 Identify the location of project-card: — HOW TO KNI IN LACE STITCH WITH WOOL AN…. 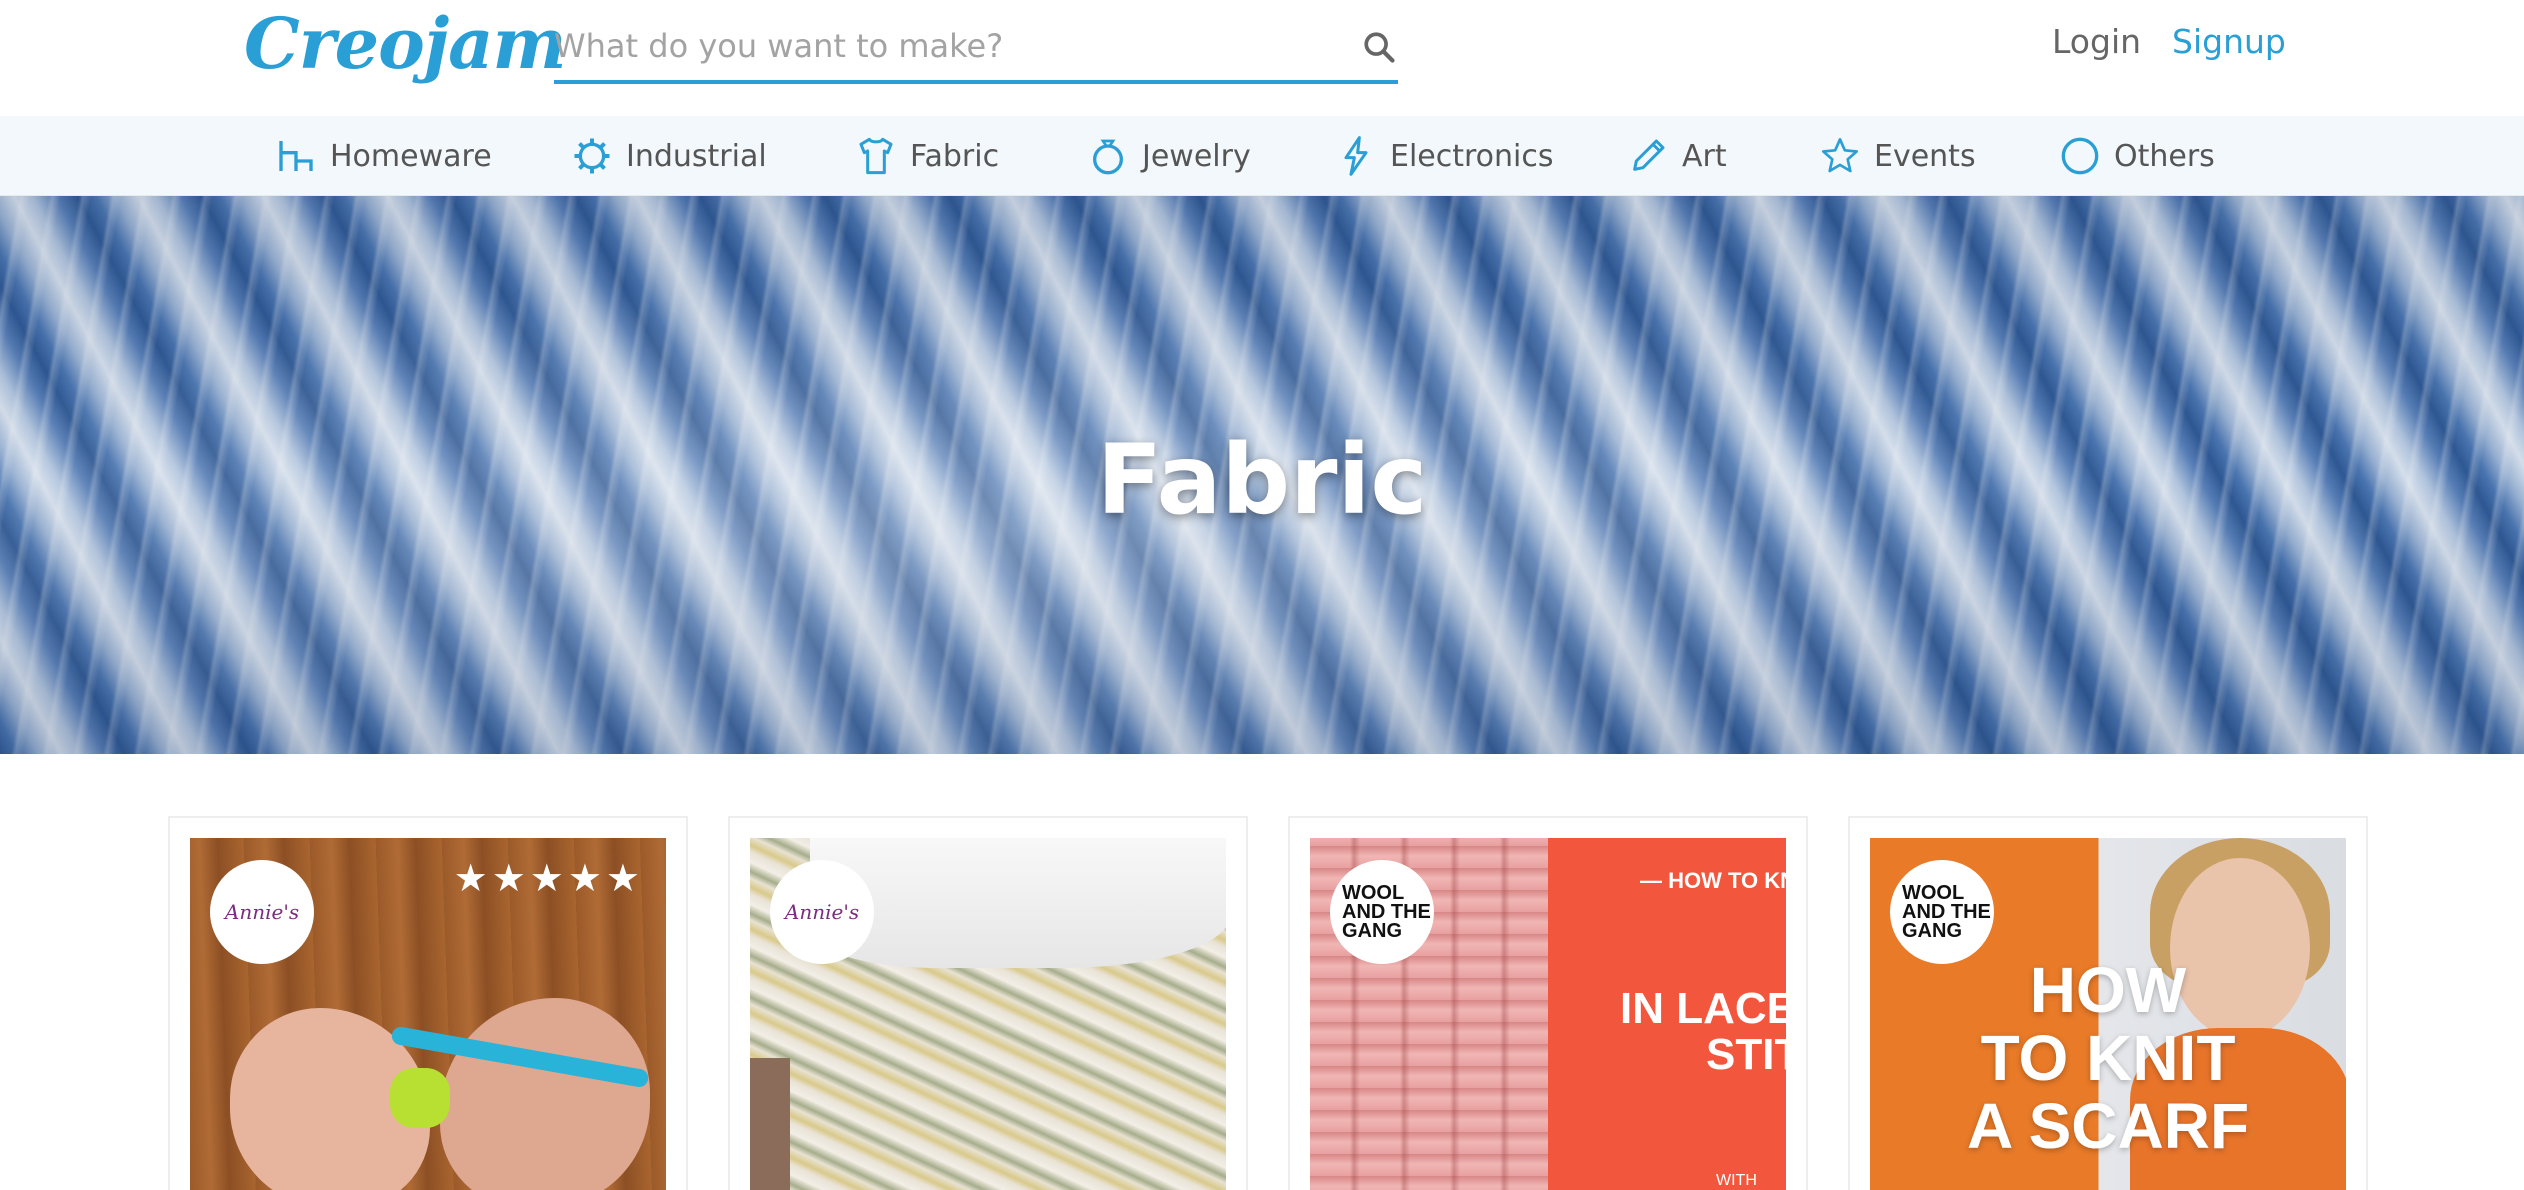
(1548, 1003).